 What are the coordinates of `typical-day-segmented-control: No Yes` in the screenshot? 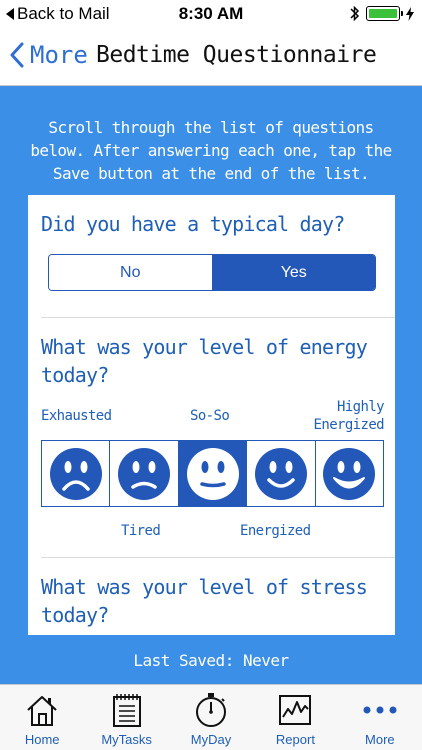 It's located at (212, 272).